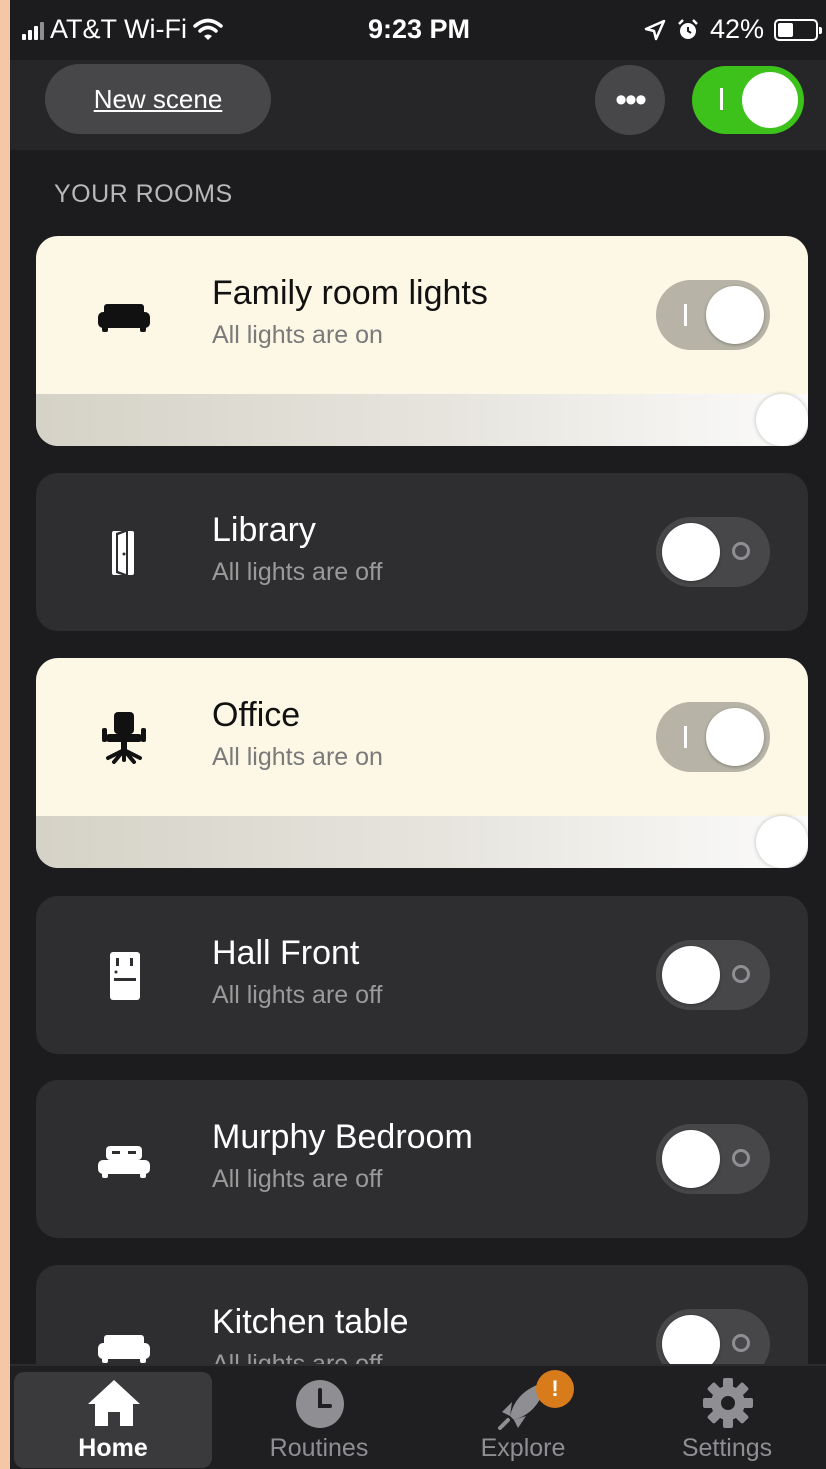 This screenshot has height=1469, width=826. What do you see at coordinates (114, 1403) in the screenshot?
I see `home-icon` at bounding box center [114, 1403].